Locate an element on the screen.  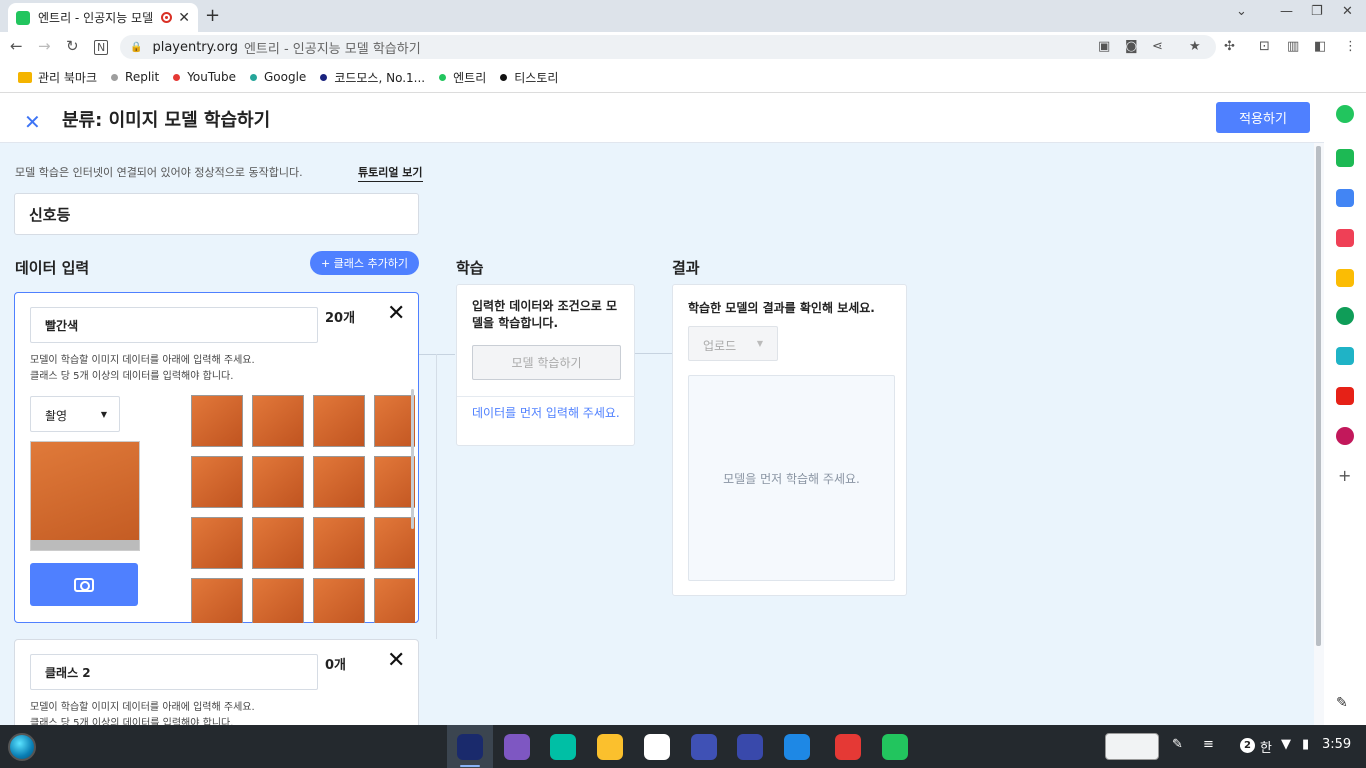
pocket-icon is located at coordinates (1345, 238).